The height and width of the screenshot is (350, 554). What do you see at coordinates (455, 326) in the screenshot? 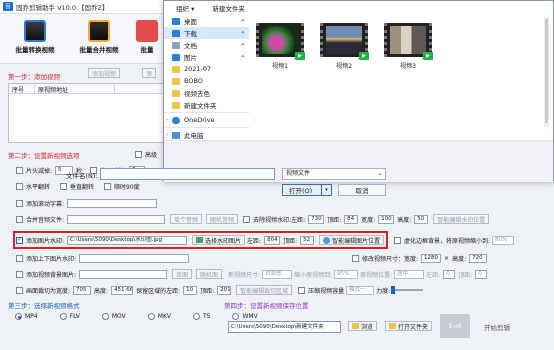
I see `start-edit-icon-button: 1→0` at bounding box center [455, 326].